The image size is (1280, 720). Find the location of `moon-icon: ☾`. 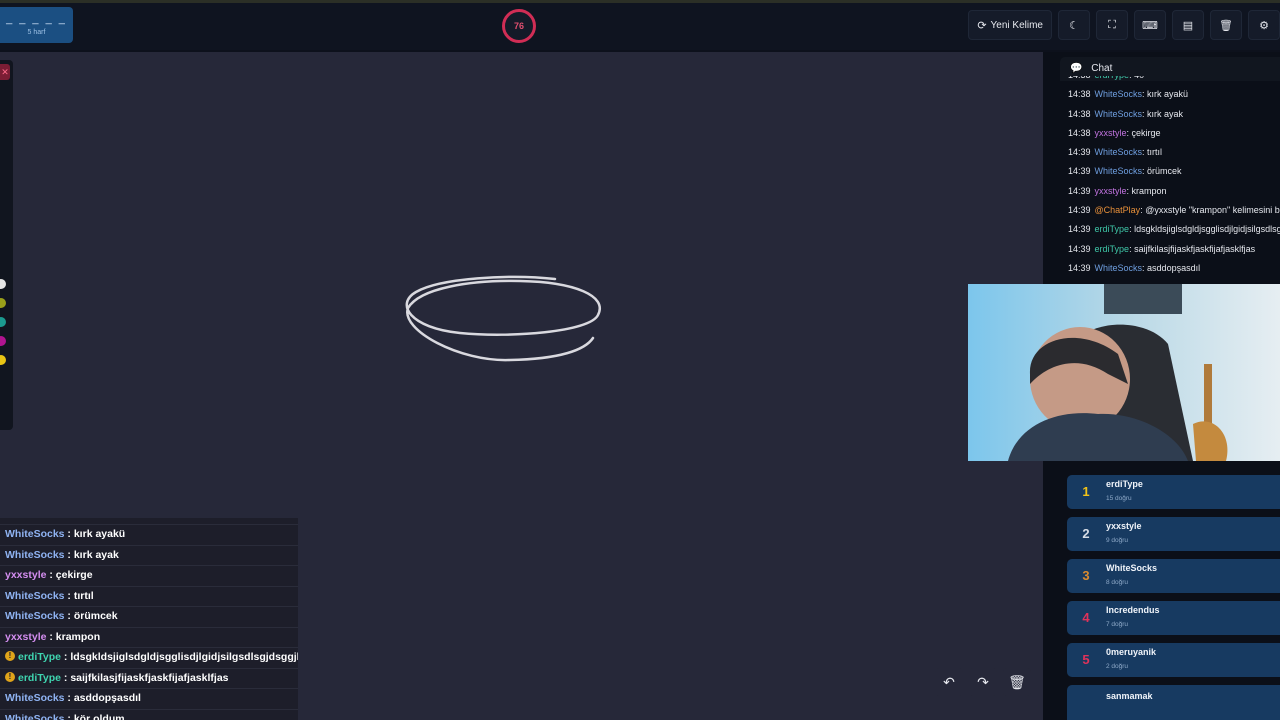

moon-icon: ☾ is located at coordinates (1074, 25).